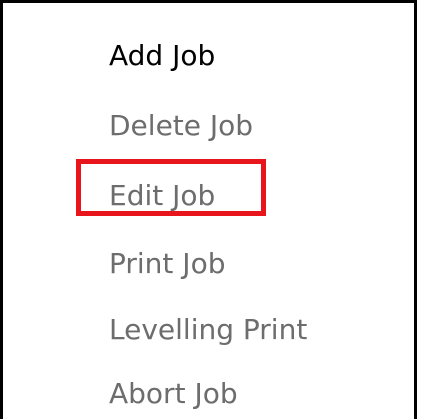  What do you see at coordinates (162, 56) in the screenshot?
I see `menu-item-add-job: Add Job` at bounding box center [162, 56].